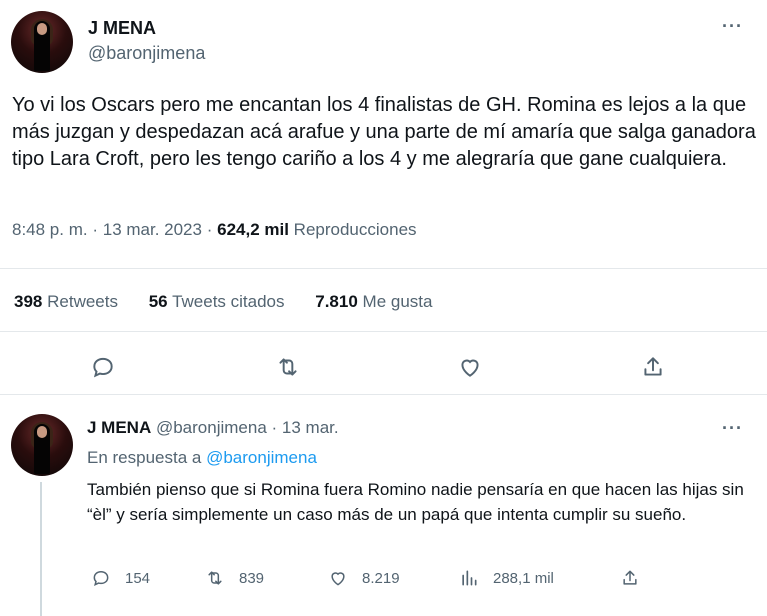 This screenshot has height=616, width=767. Describe the element at coordinates (120, 578) in the screenshot. I see `reply-replies: 154` at that location.